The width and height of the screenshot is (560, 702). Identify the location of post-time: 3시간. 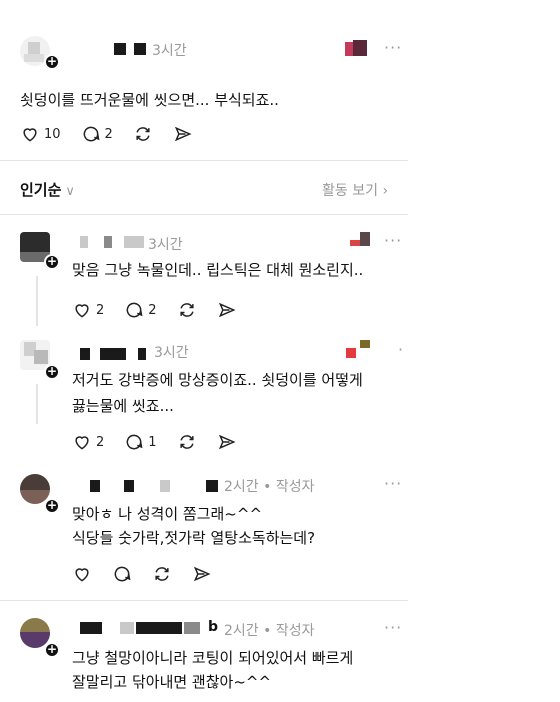
(169, 51).